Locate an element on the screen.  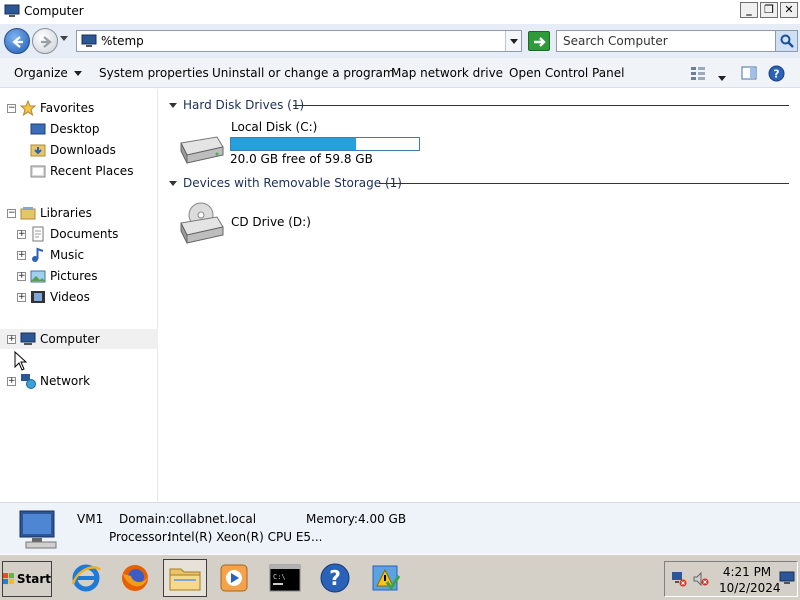
start-button: Start is located at coordinates (27, 579).